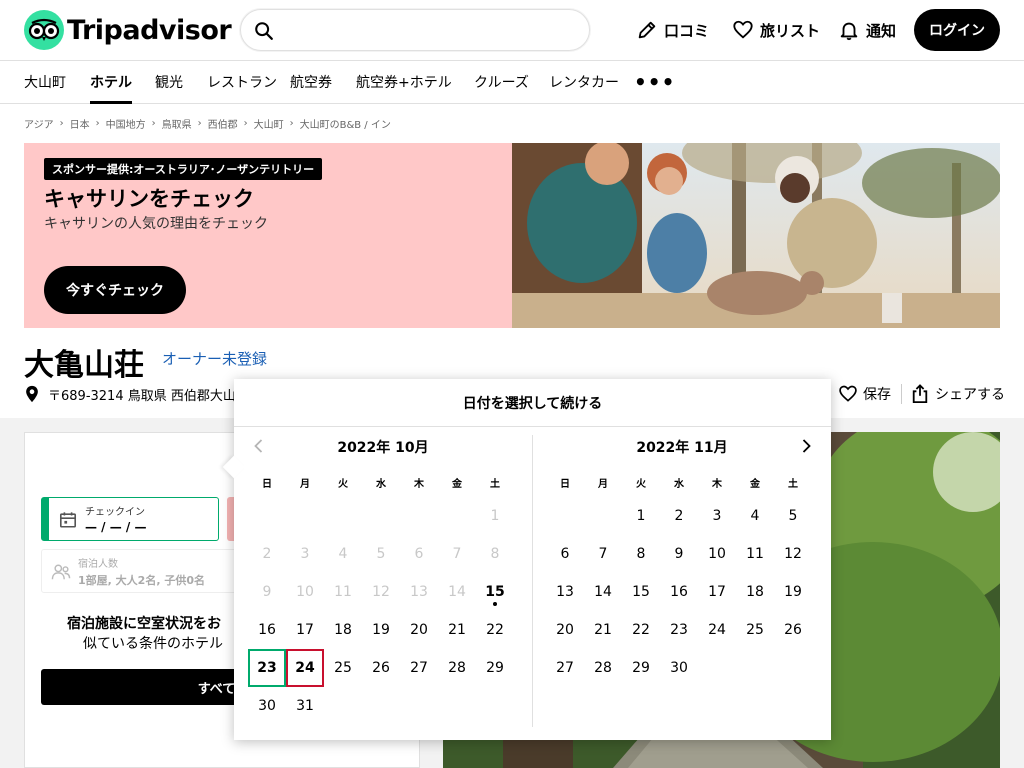 This screenshot has width=1024, height=768. I want to click on nav-item-town: 大山町, so click(45, 82).